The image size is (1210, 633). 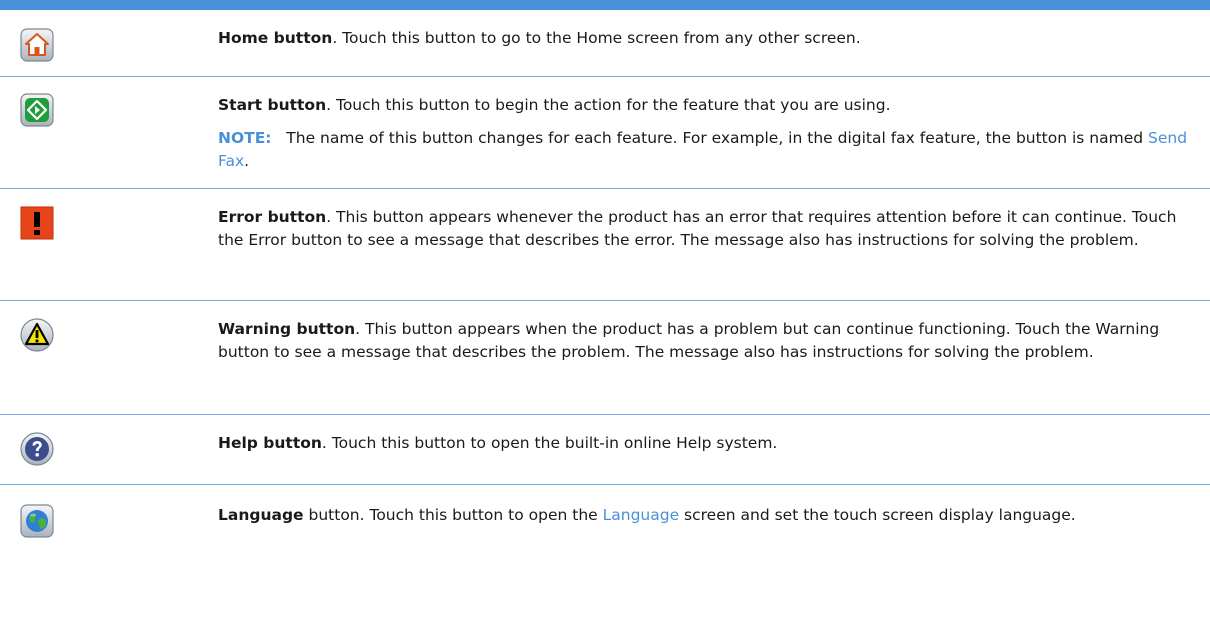 I want to click on language-title: Language, so click(x=261, y=515).